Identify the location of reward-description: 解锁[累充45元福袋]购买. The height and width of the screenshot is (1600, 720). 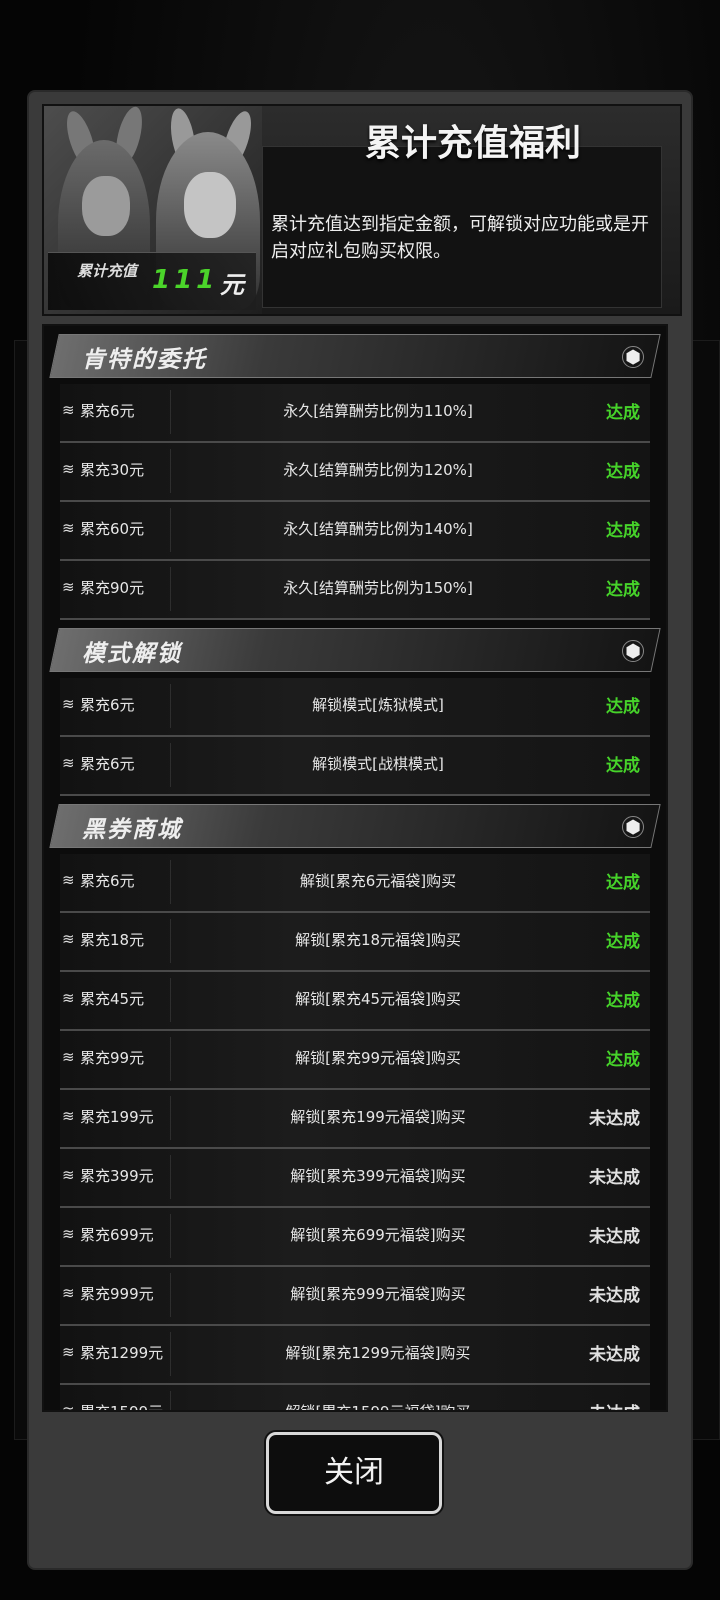
(378, 999).